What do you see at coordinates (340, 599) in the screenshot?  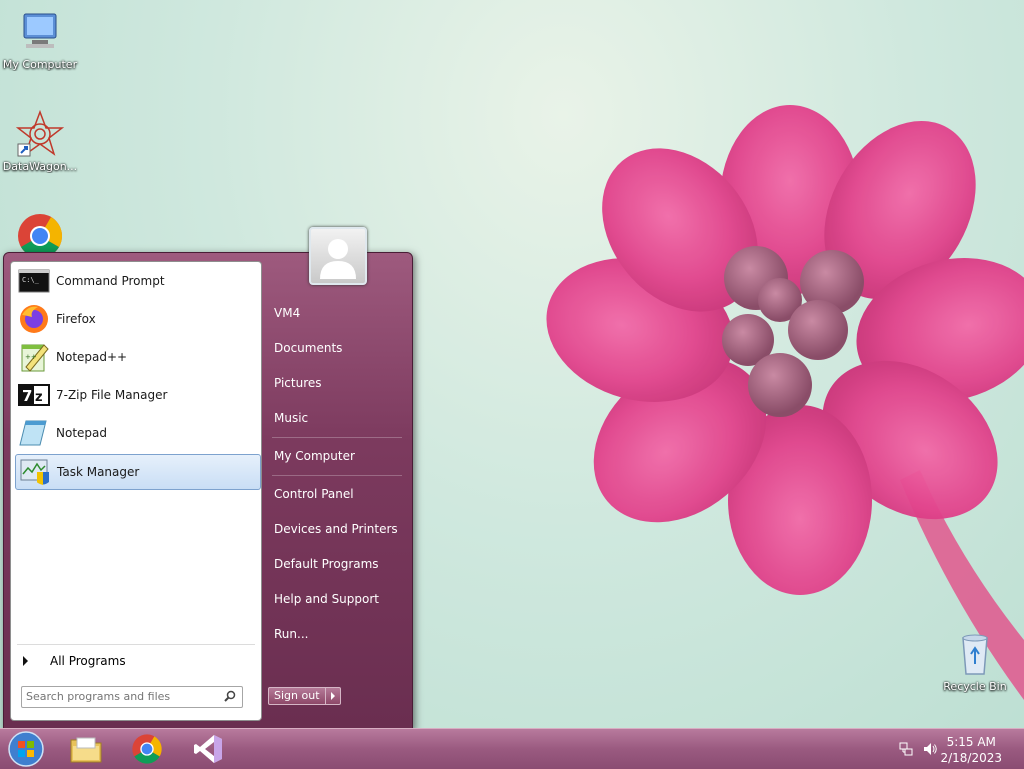 I see `start-link-help-and-support: Help and Support` at bounding box center [340, 599].